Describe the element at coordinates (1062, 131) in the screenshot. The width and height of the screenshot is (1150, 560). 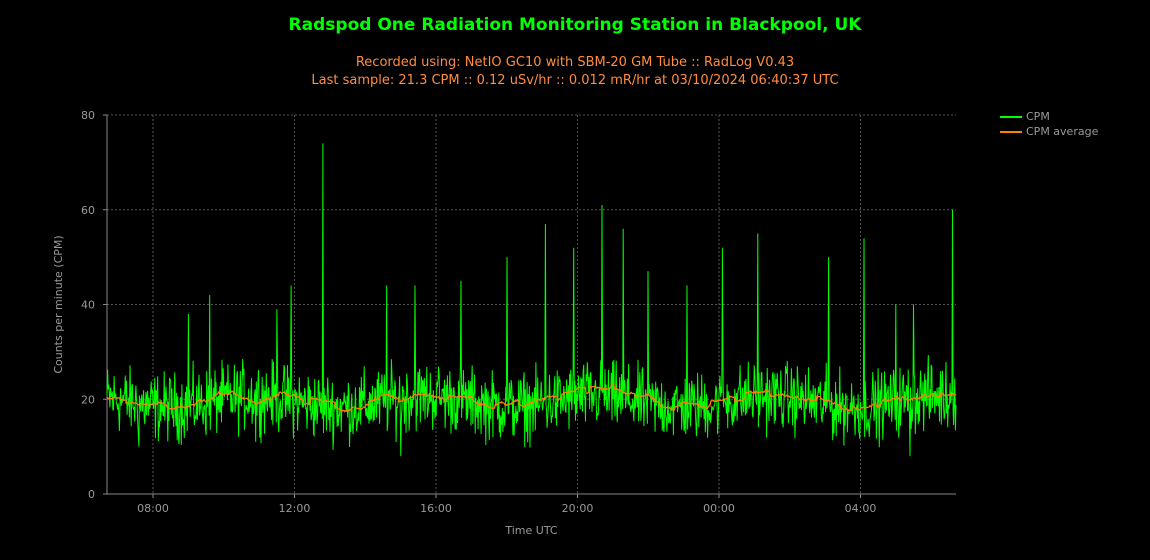
I see `legend-label-cpm-average: CPM average` at that location.